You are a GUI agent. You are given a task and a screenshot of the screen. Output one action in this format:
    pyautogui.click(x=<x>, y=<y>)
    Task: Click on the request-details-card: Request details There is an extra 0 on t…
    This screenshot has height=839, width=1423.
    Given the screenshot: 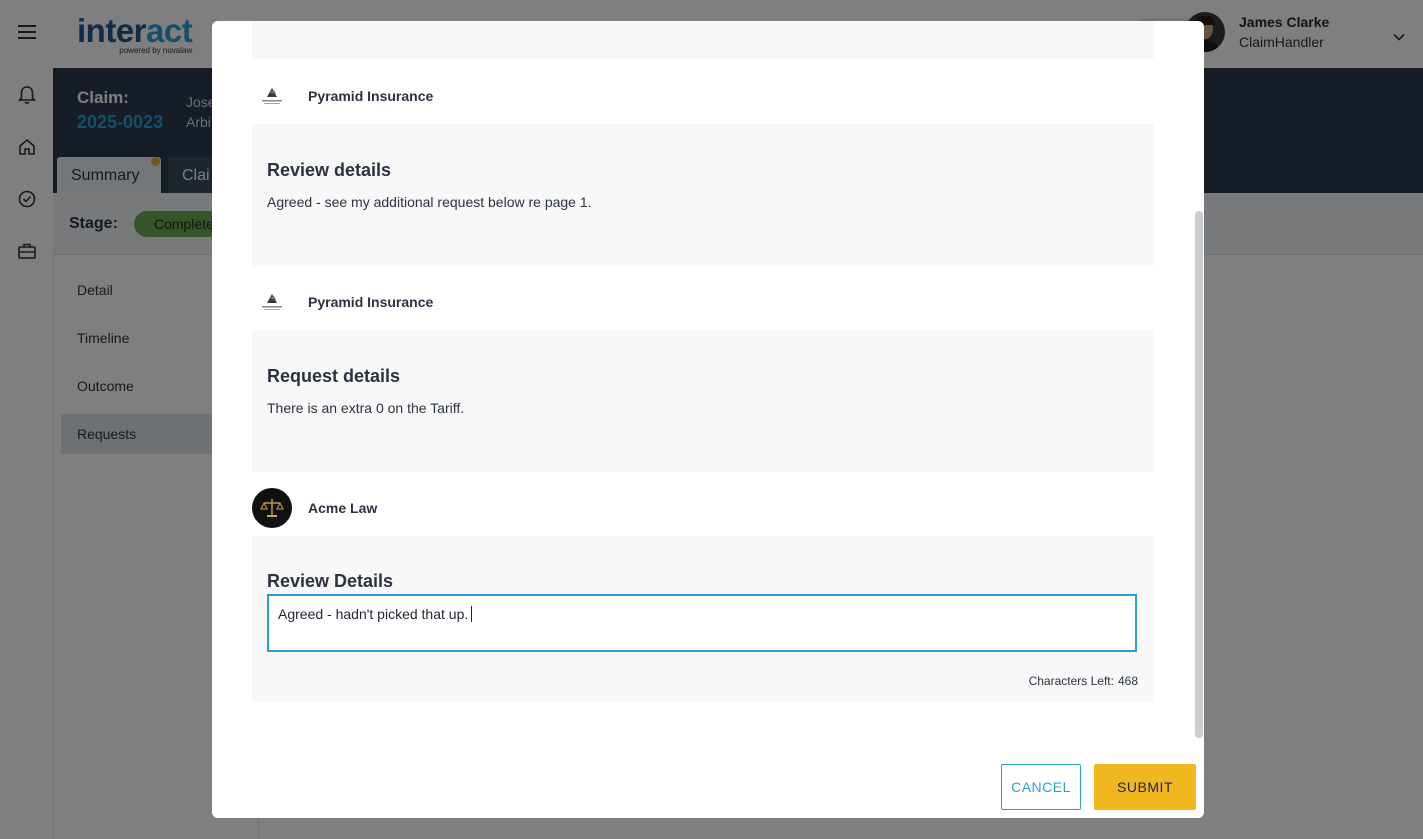 What is the action you would take?
    pyautogui.click(x=703, y=401)
    